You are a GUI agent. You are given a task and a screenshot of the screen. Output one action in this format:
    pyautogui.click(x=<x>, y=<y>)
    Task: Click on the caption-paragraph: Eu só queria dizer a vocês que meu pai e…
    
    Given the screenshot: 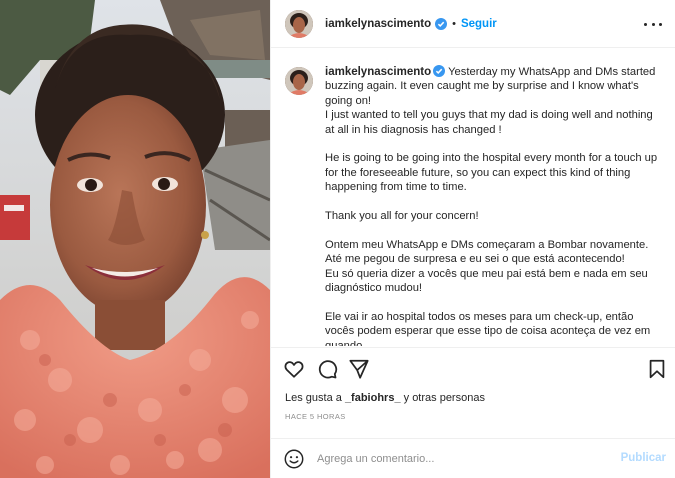 What is the action you would take?
    pyautogui.click(x=486, y=281)
    